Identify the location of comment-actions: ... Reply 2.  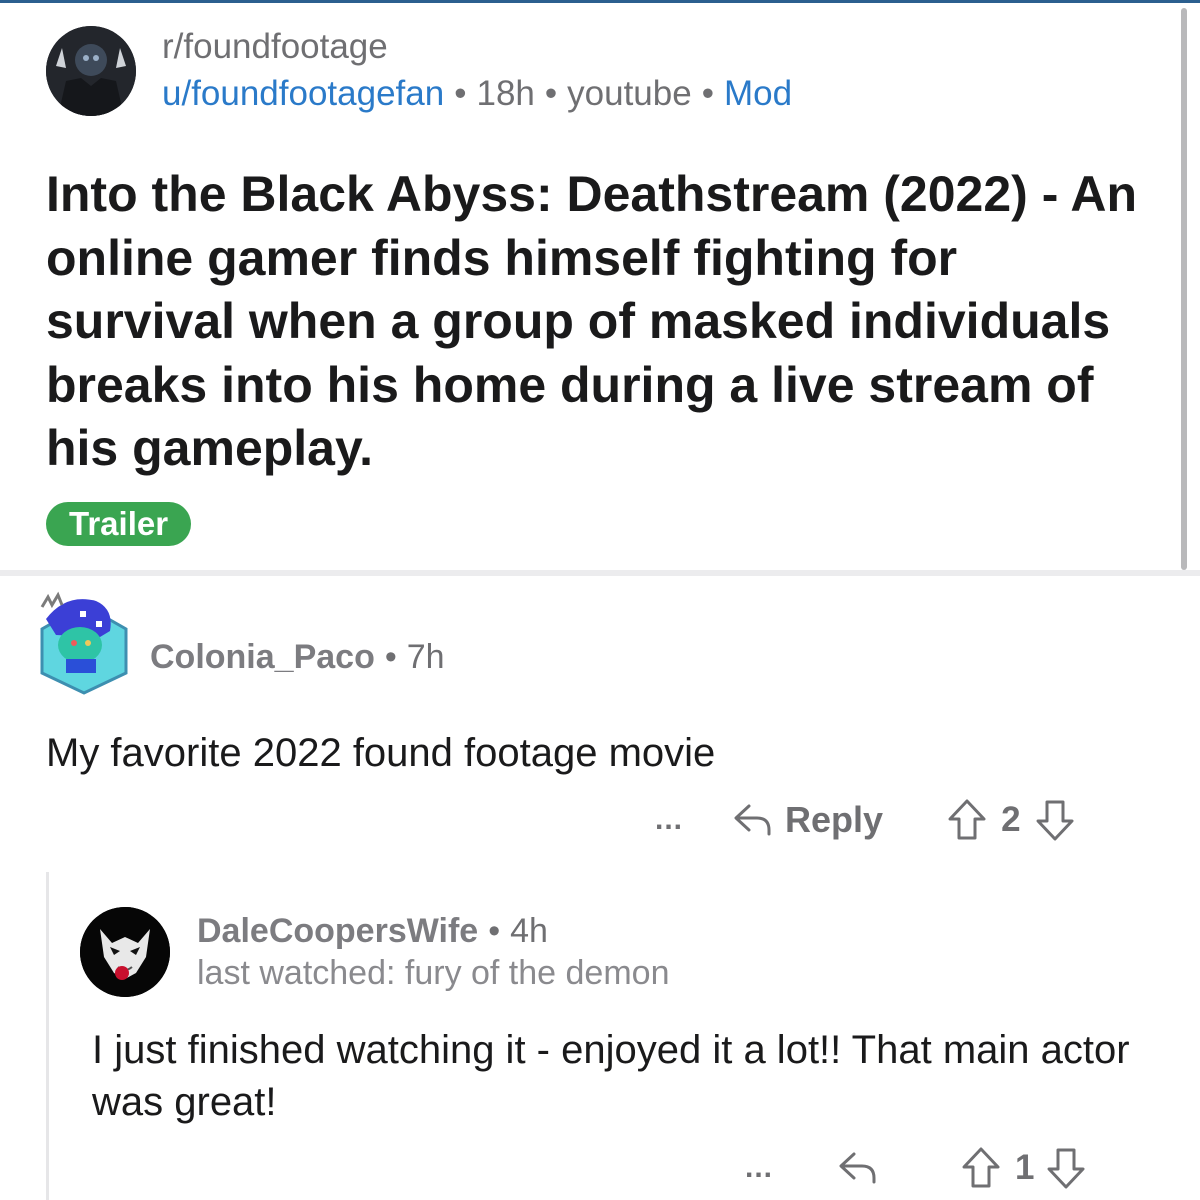
(865, 820).